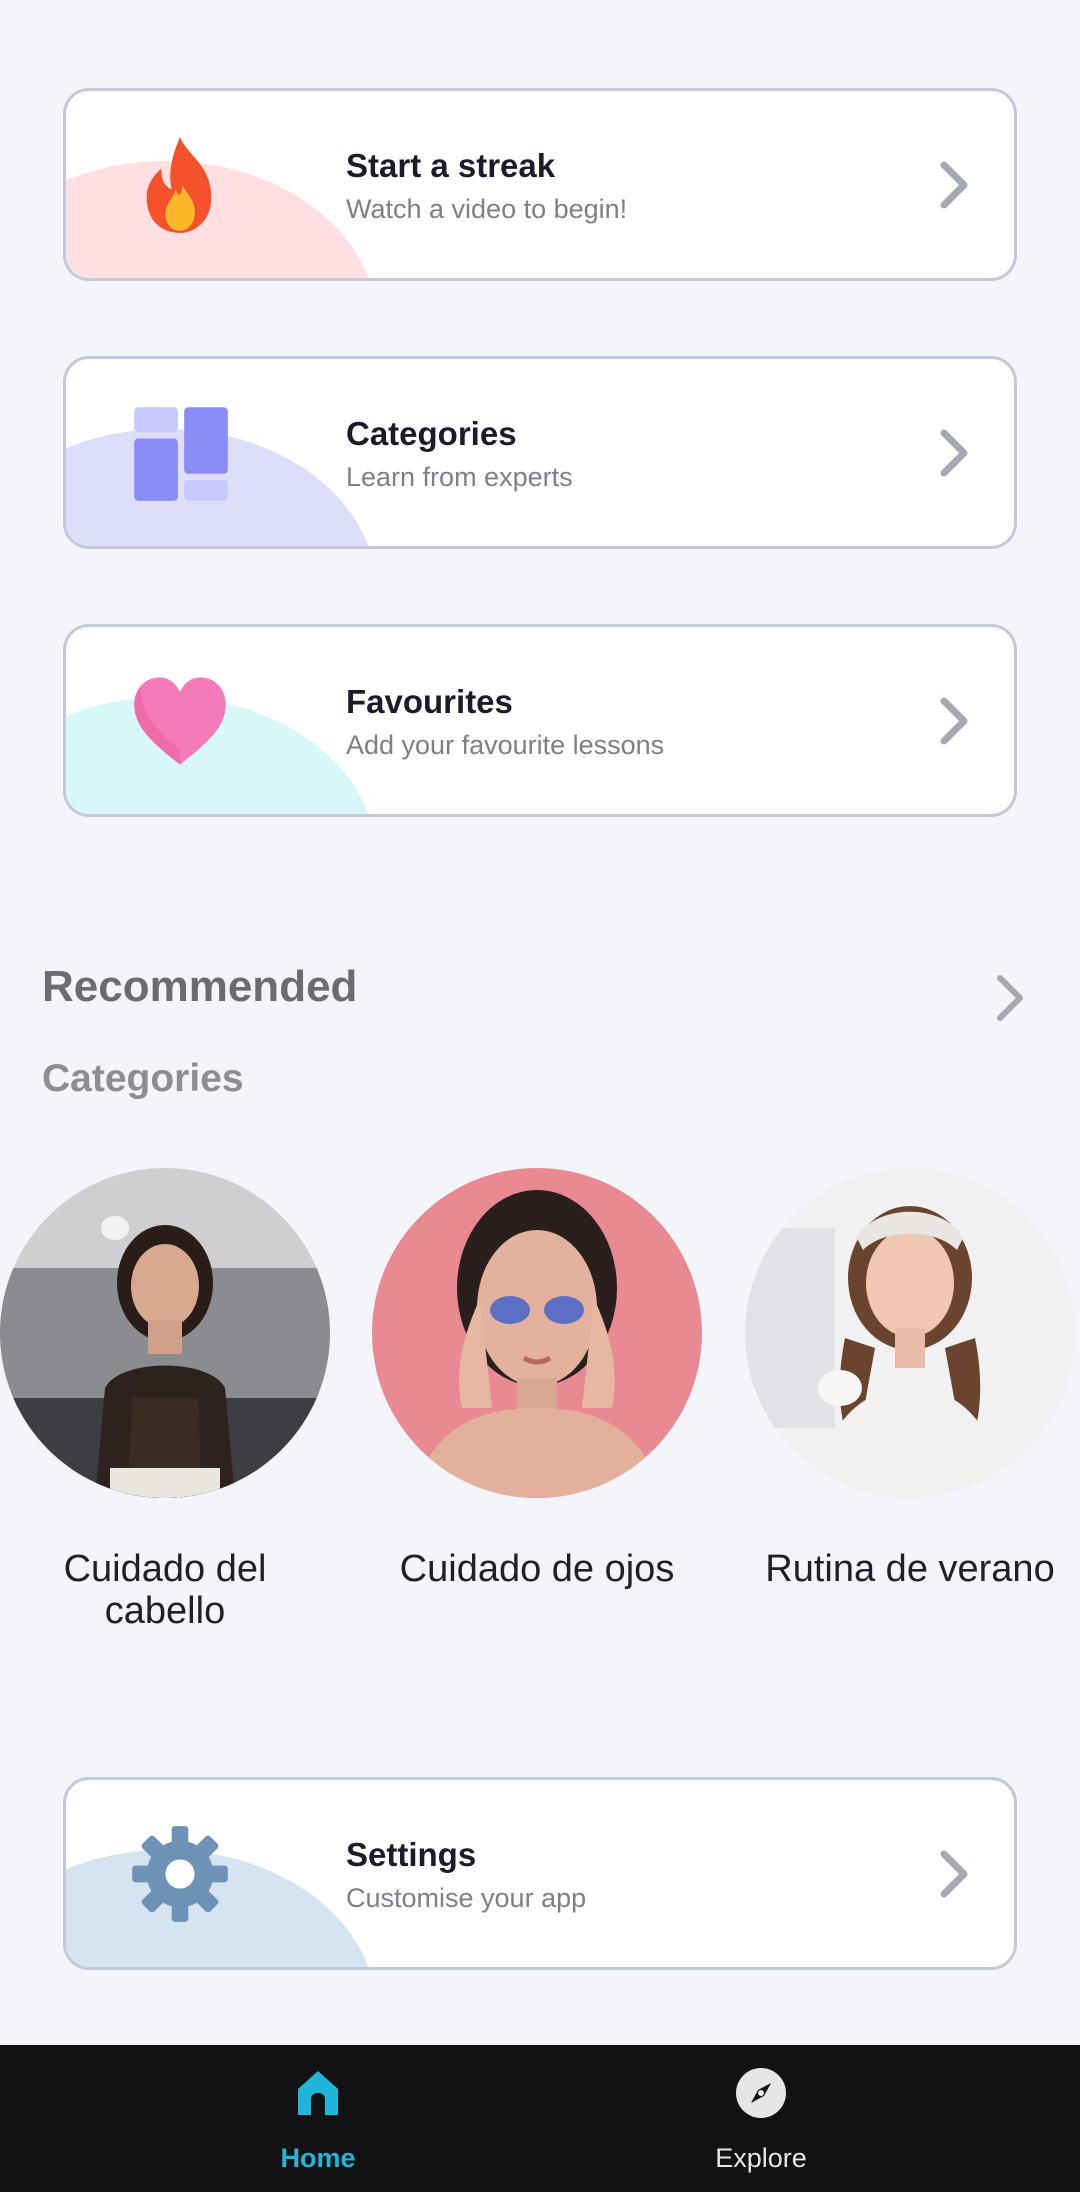 Image resolution: width=1080 pixels, height=2192 pixels. What do you see at coordinates (537, 1569) in the screenshot?
I see `category-label: Cuidado de ojos` at bounding box center [537, 1569].